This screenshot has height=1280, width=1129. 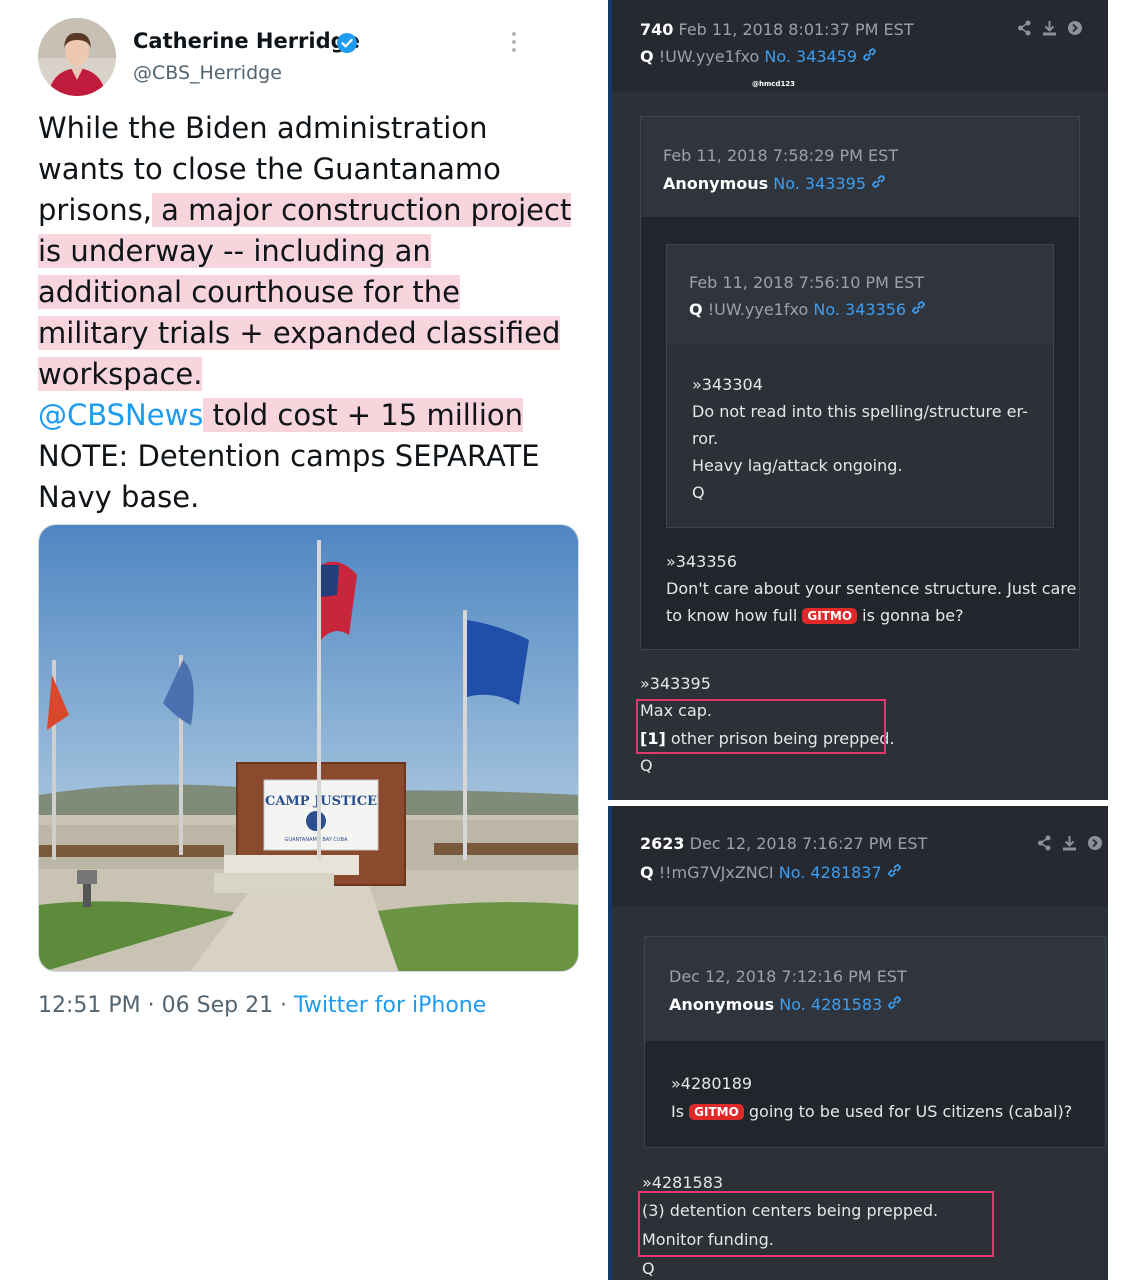 I want to click on tweet-source-link: Twitter for iPhone, so click(x=390, y=1005).